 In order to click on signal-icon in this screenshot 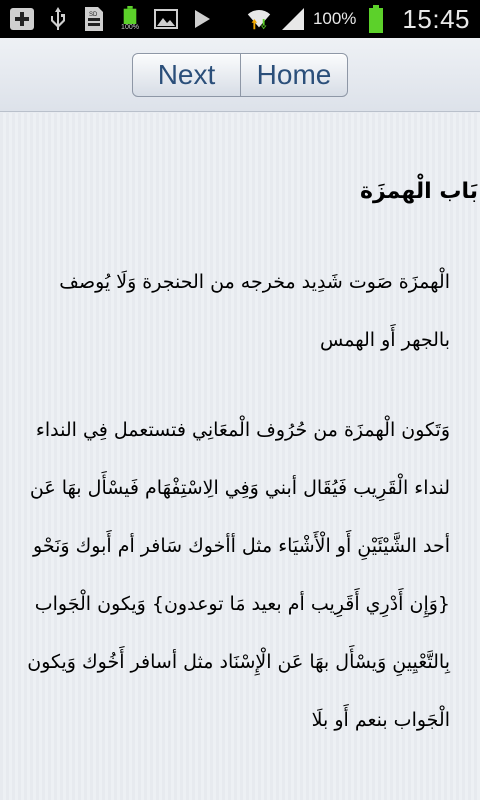, I will do `click(293, 19)`.